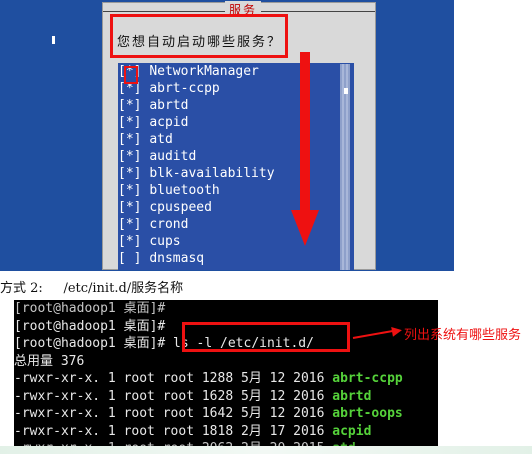 This screenshot has width=532, height=454. Describe the element at coordinates (397, 331) in the screenshot. I see `annotation-arrow-icon` at that location.